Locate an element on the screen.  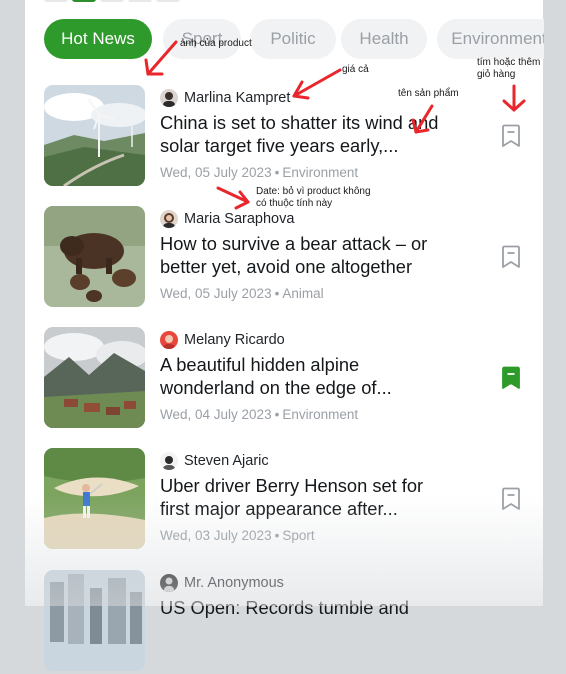
article-meta: Wed, 05 July 2023 • Animal is located at coordinates (242, 293).